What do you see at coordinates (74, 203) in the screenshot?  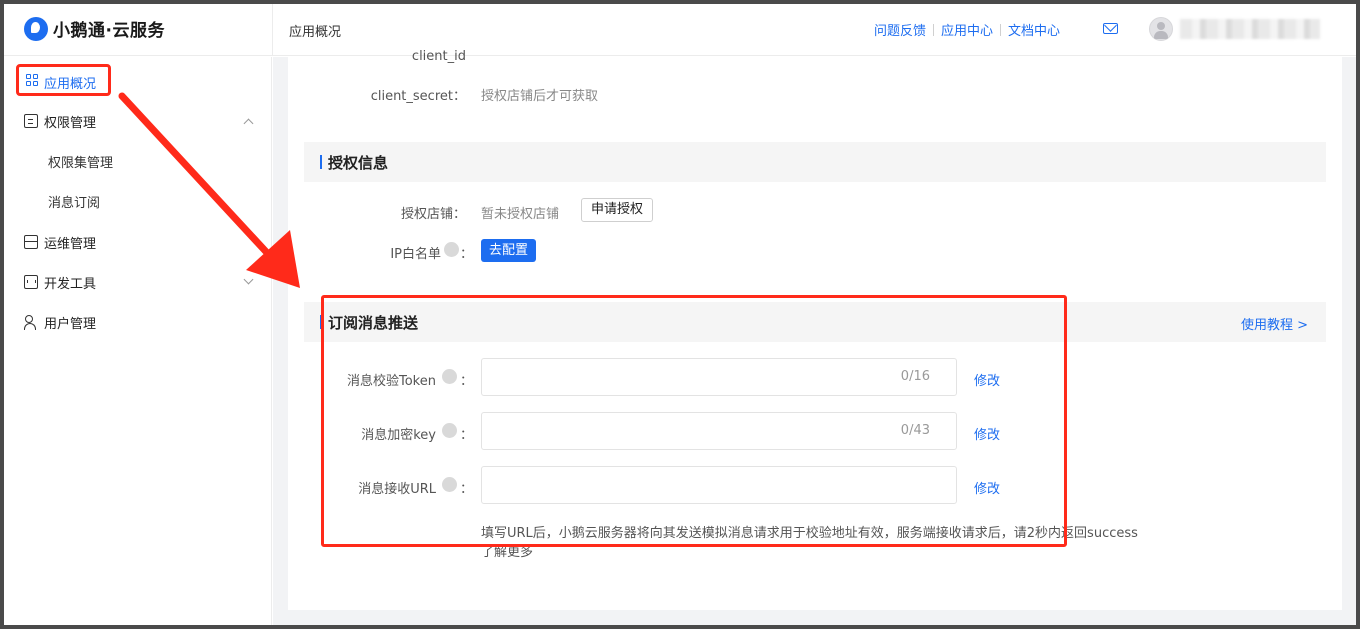 I see `sidebar-subitem-label: 消息订阅` at bounding box center [74, 203].